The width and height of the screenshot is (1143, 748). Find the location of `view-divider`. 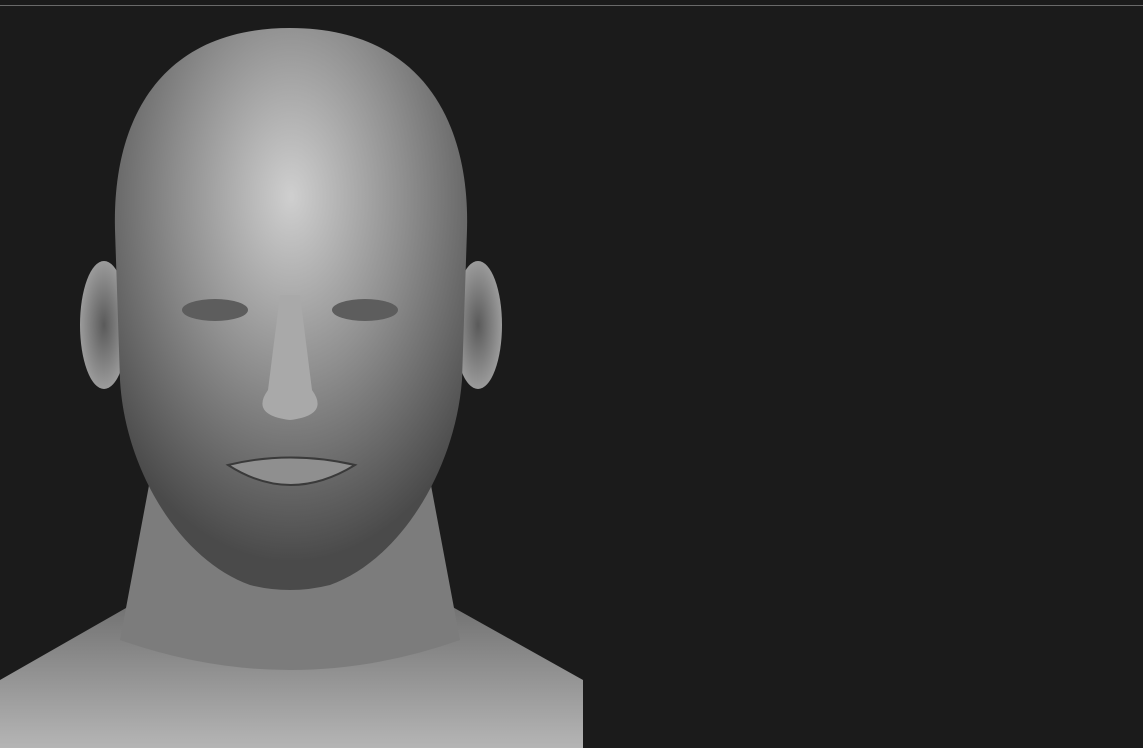

view-divider is located at coordinates (584, 377).